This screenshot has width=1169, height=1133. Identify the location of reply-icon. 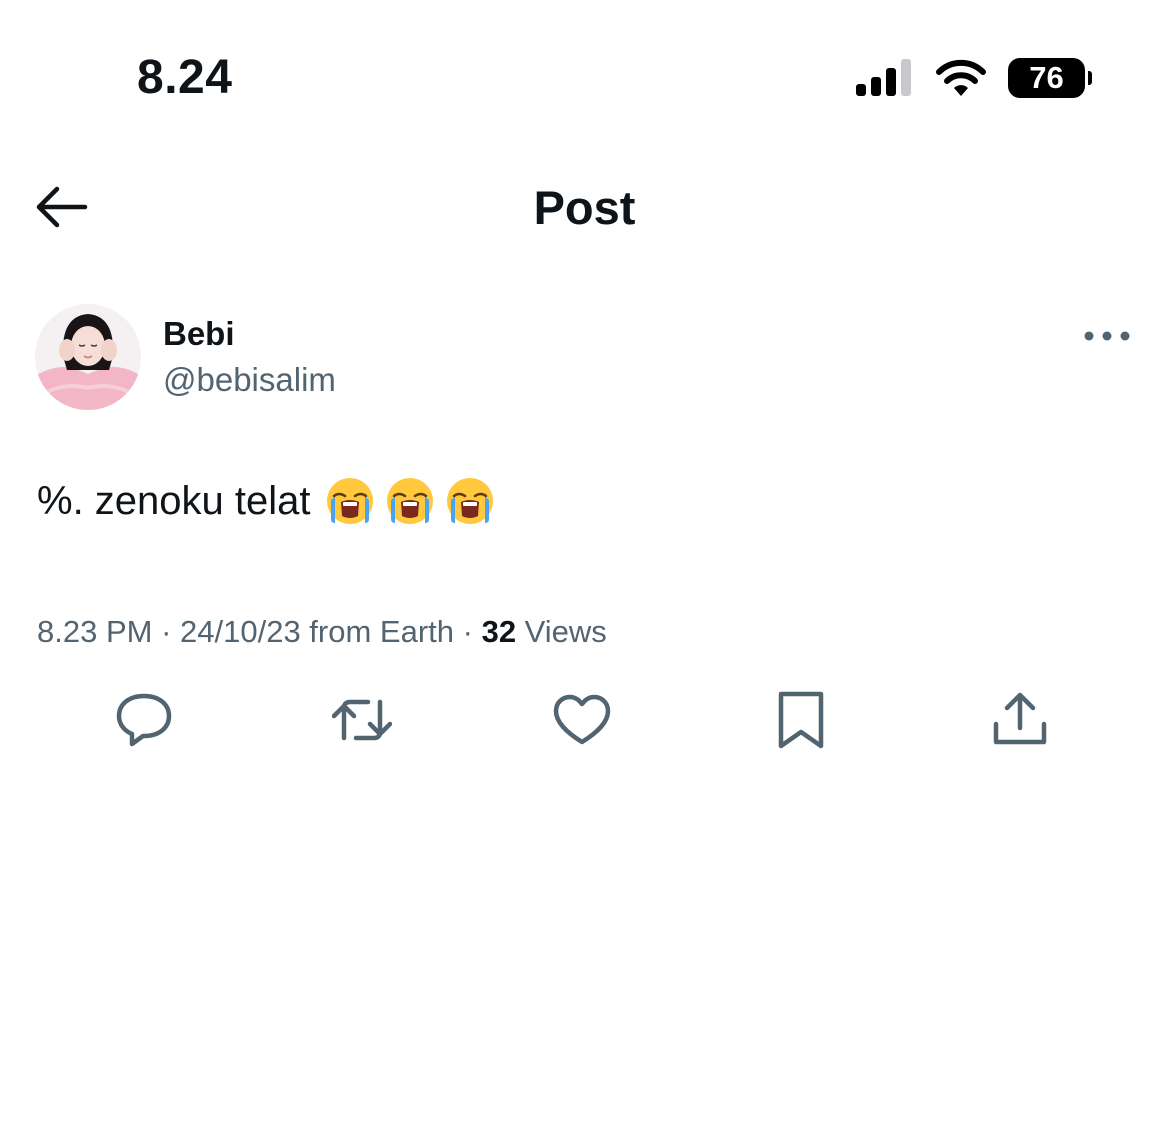
(144, 720).